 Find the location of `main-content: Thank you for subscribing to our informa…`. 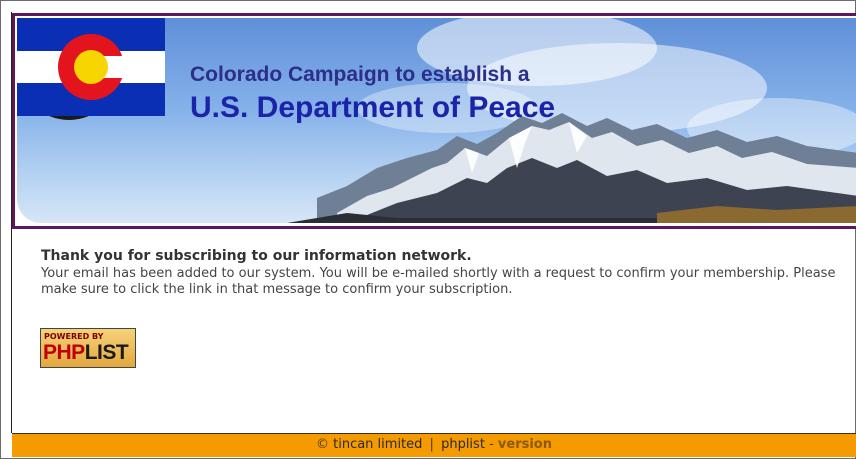

main-content: Thank you for subscribing to our informa… is located at coordinates (441, 273).